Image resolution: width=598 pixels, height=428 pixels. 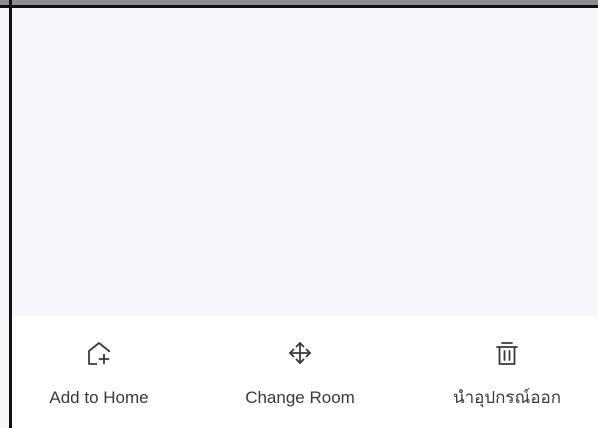 I want to click on add-to-home-label: Add to Home, so click(x=99, y=397).